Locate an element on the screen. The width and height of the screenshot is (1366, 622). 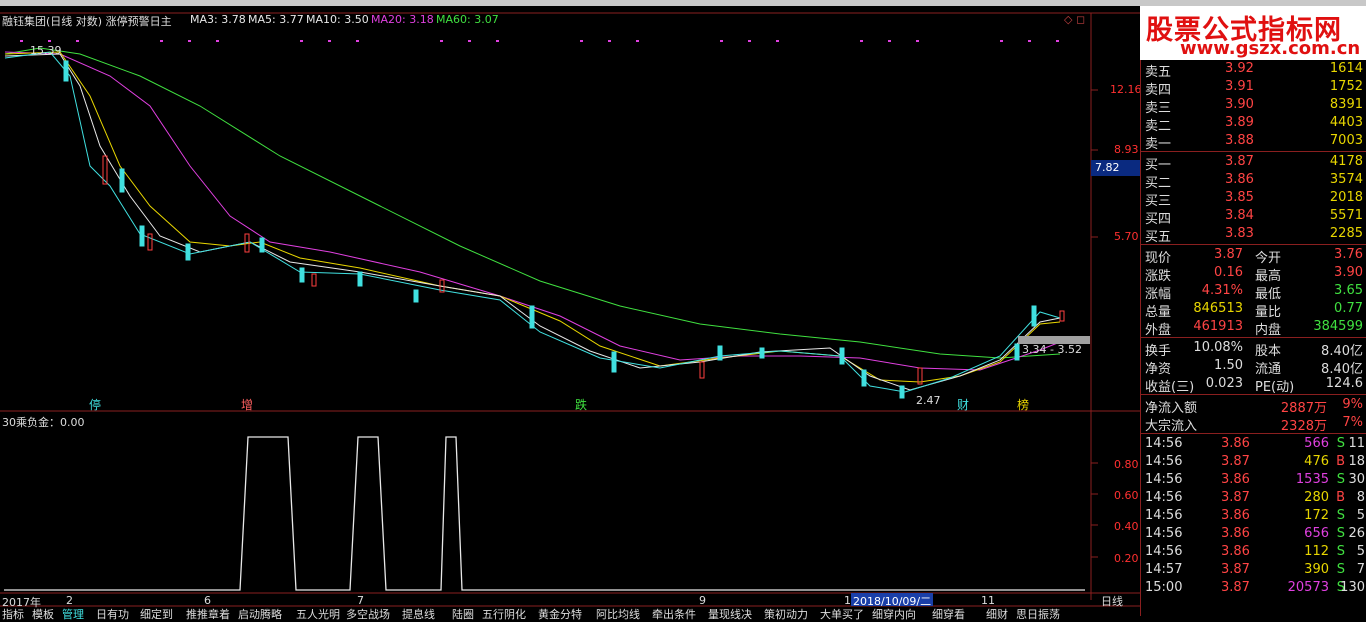
ask-row: 卖四 3.91 1752 is located at coordinates (1253, 88).